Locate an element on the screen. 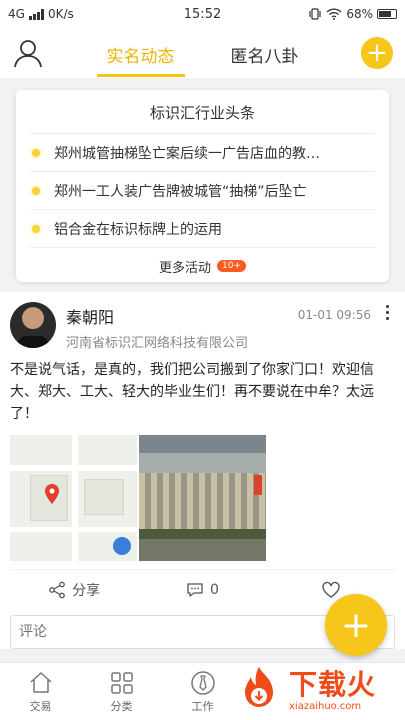 This screenshot has height=720, width=405. grid-icon is located at coordinates (121, 682).